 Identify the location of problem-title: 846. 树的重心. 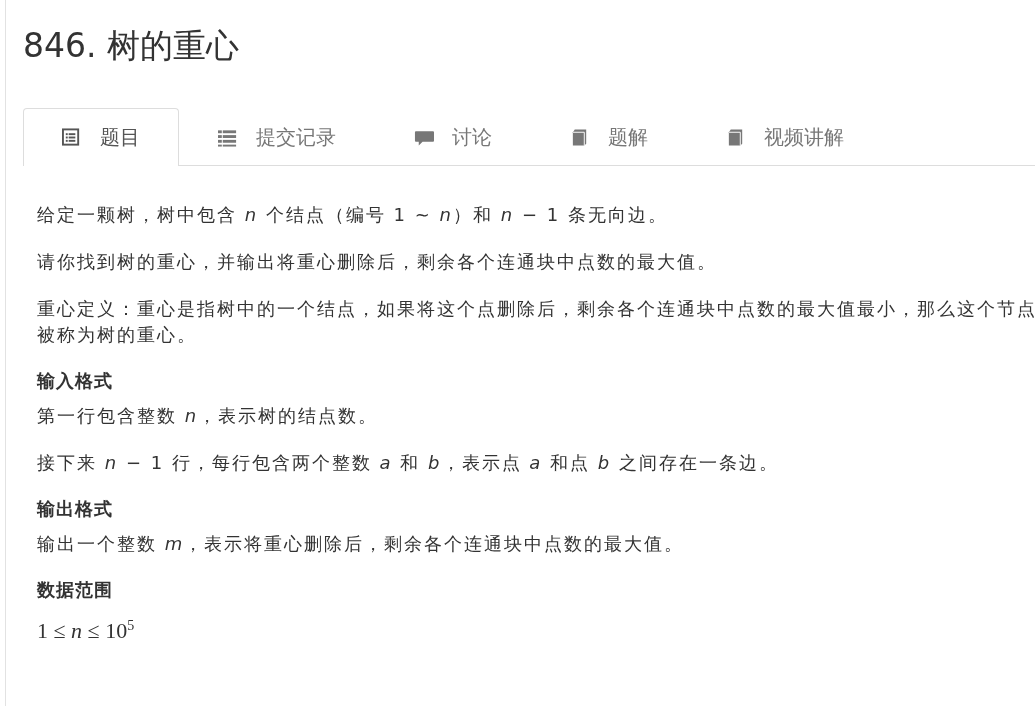
(131, 45).